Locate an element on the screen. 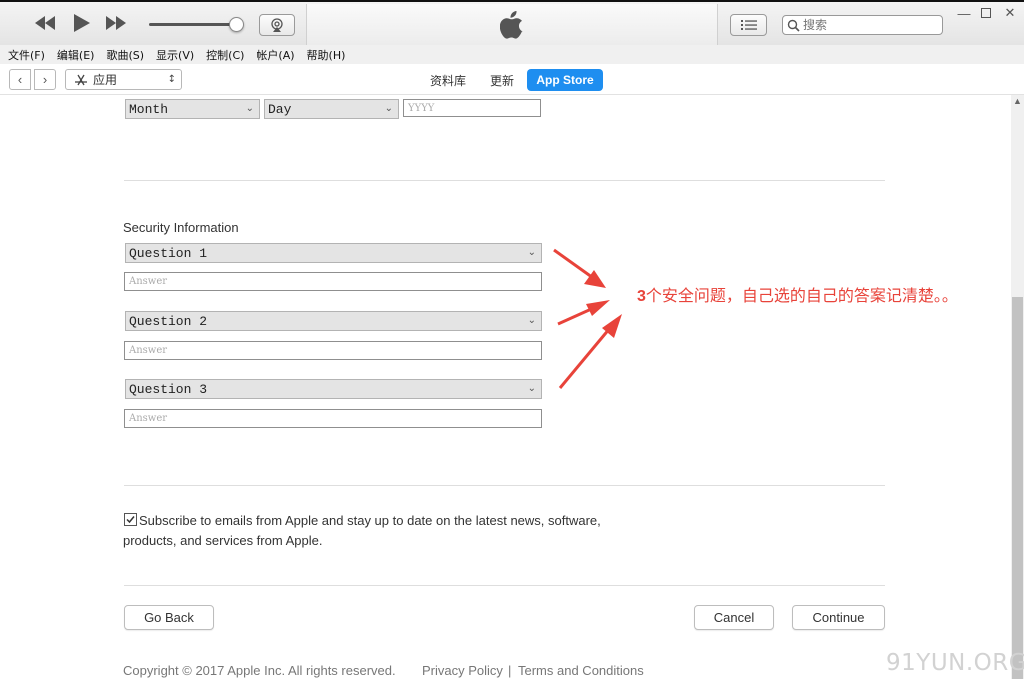  chevron-right-icon: › is located at coordinates (45, 79).